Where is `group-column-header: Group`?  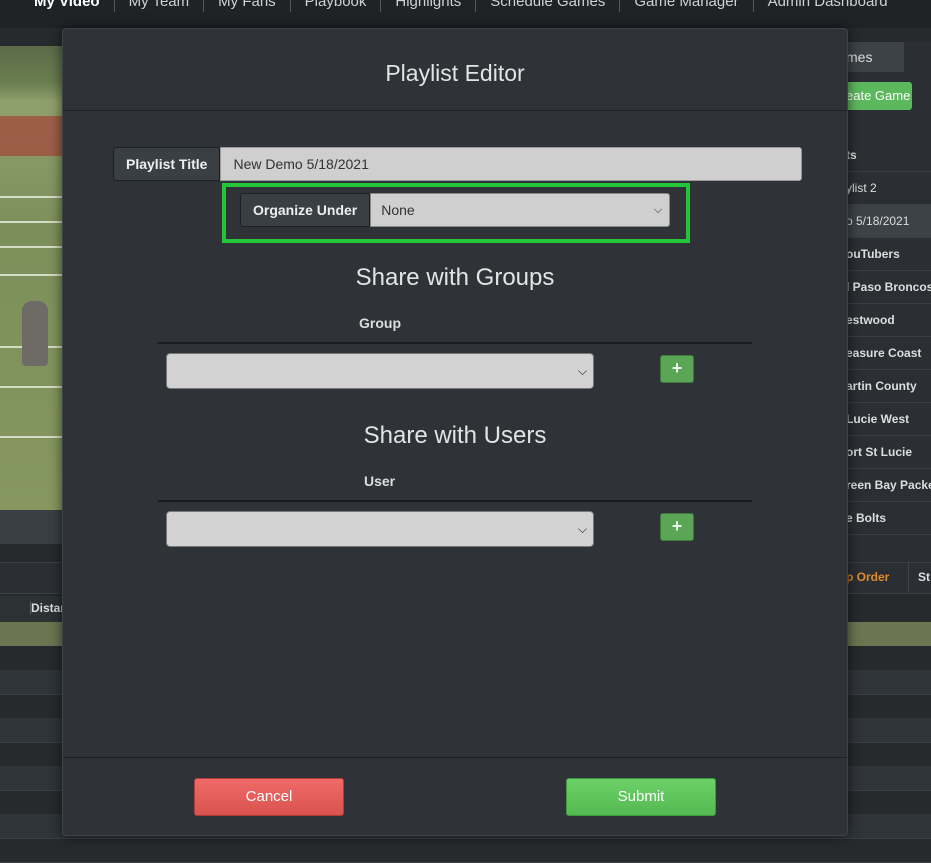 group-column-header: Group is located at coordinates (380, 323).